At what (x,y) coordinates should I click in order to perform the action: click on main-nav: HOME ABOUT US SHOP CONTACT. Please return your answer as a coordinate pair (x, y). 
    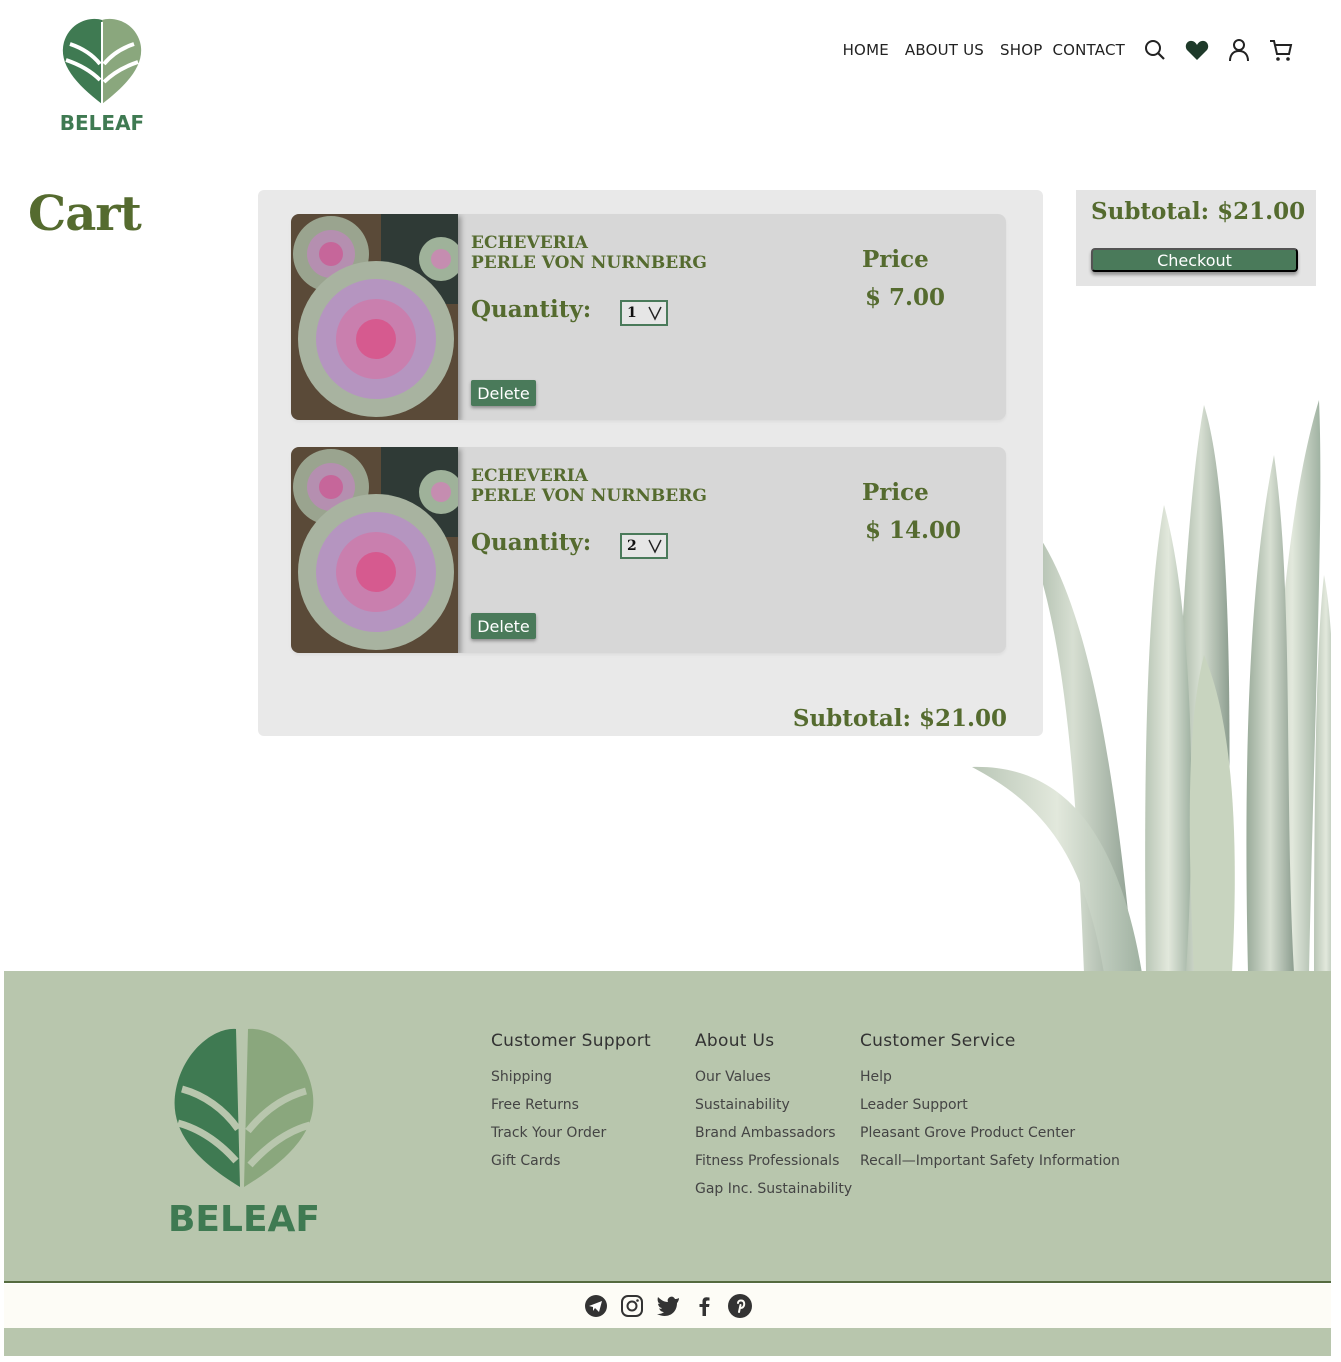
    Looking at the image, I should click on (1060, 50).